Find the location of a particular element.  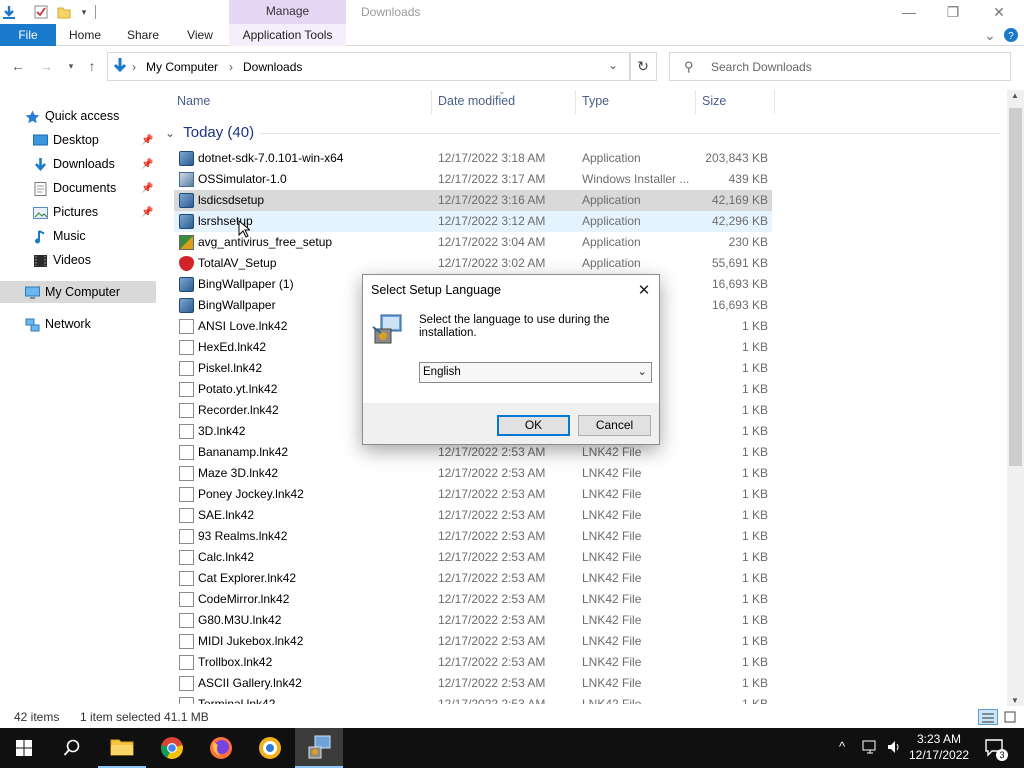

close-button: ✕ is located at coordinates (999, 12).